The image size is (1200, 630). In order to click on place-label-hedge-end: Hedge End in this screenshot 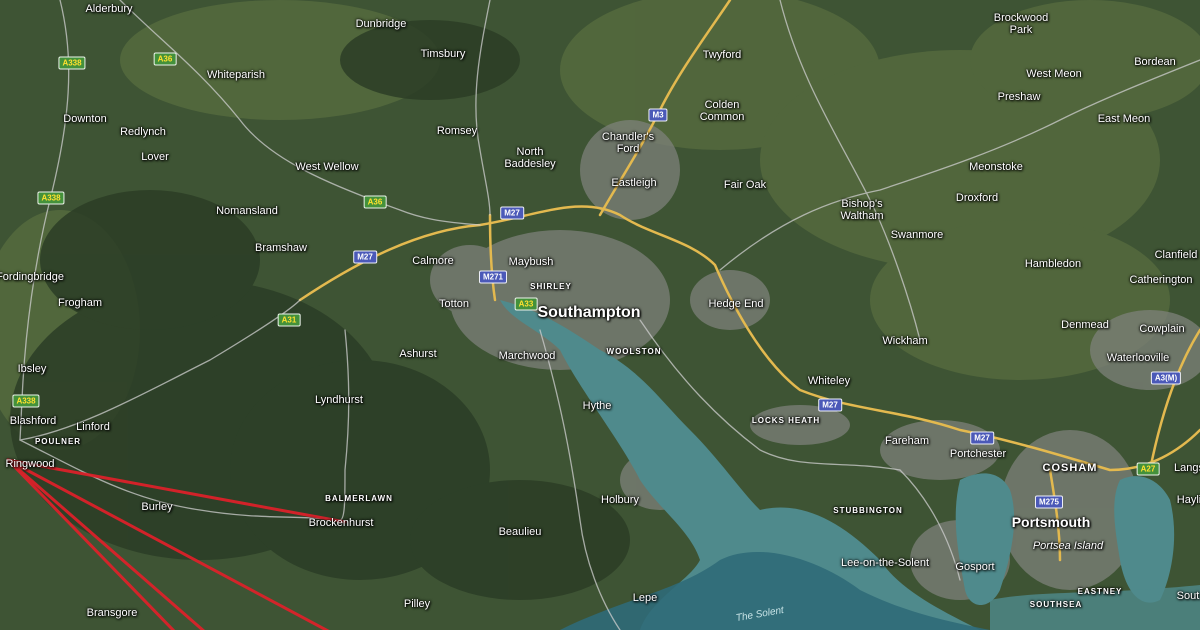, I will do `click(736, 304)`.